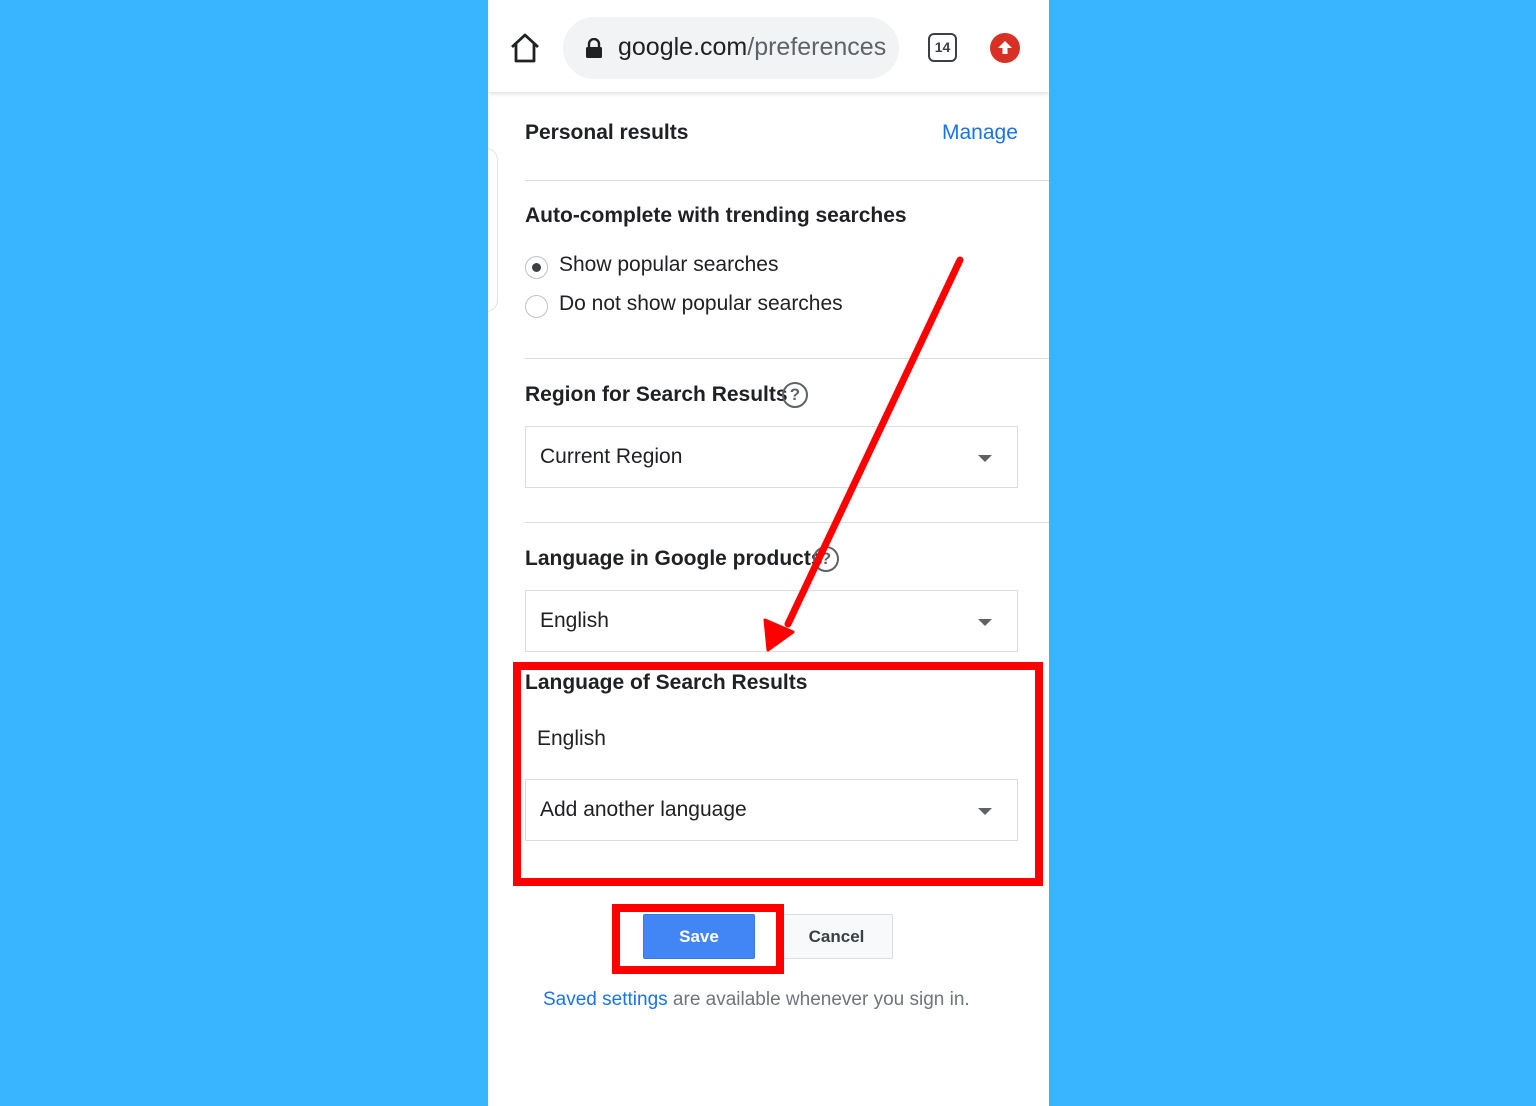 This screenshot has height=1106, width=1536. I want to click on annotation-arrow, so click(863, 454).